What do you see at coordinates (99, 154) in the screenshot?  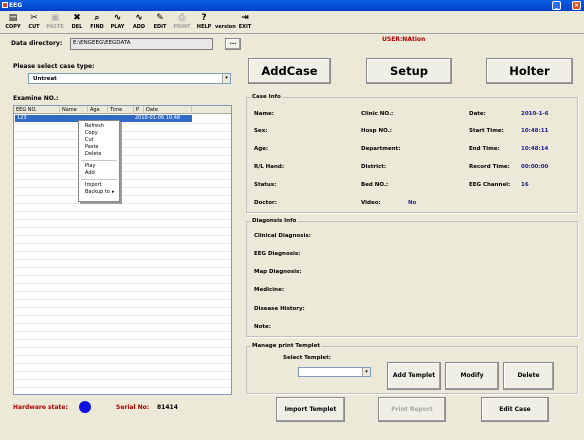 I see `menu-item-delete: Delete` at bounding box center [99, 154].